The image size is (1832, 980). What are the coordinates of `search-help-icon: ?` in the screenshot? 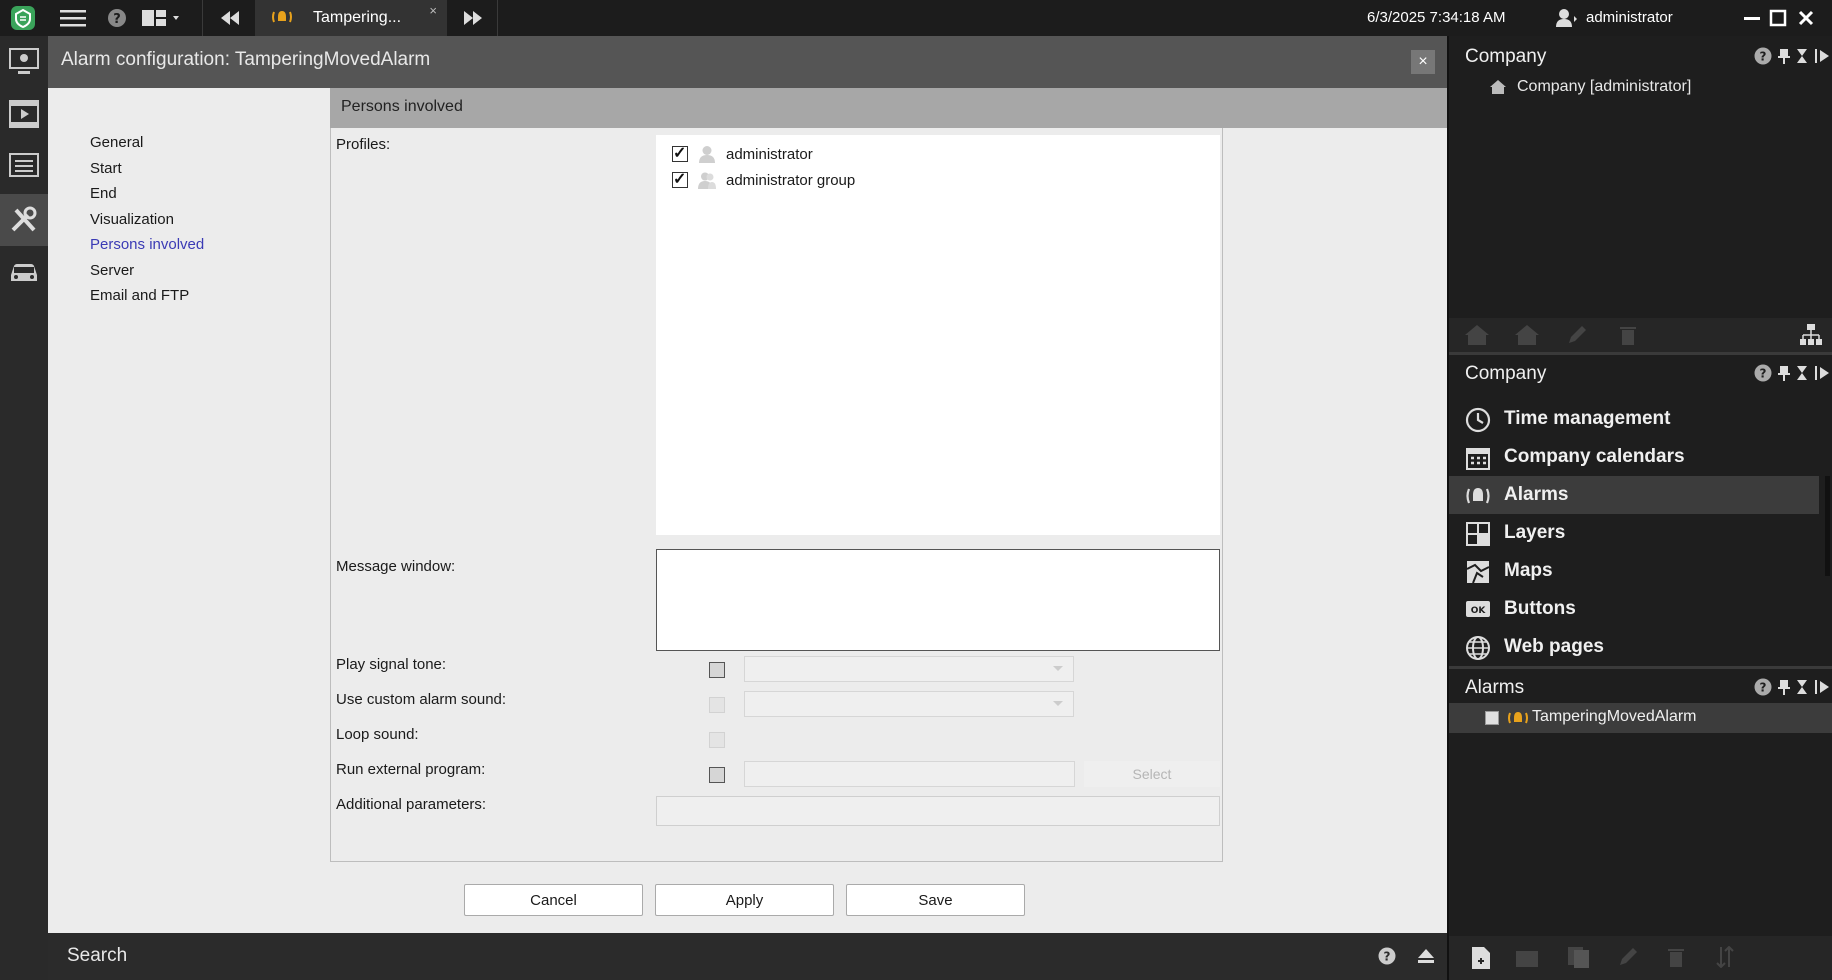 It's located at (1387, 956).